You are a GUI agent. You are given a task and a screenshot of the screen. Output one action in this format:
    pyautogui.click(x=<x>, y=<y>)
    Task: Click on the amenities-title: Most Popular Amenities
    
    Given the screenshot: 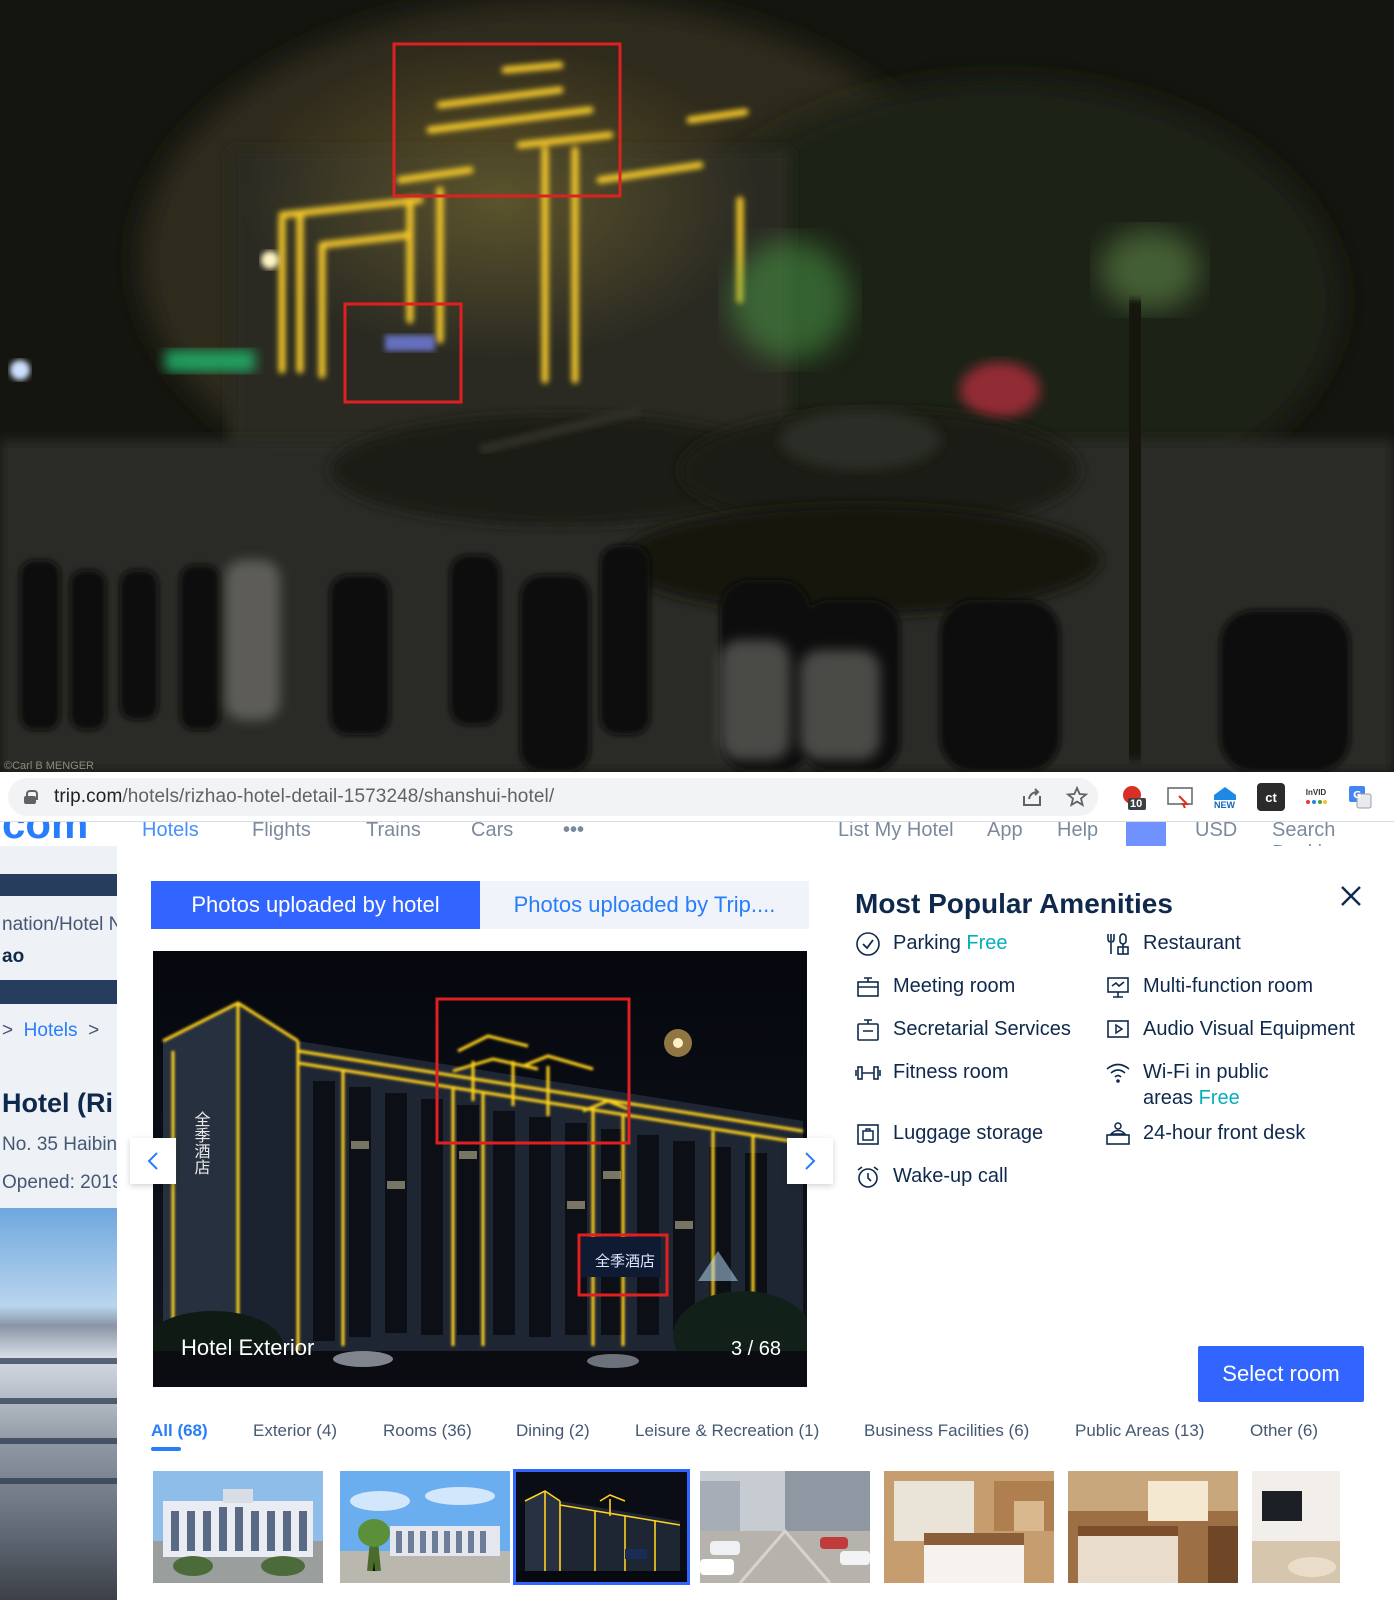 What is the action you would take?
    pyautogui.click(x=1014, y=903)
    